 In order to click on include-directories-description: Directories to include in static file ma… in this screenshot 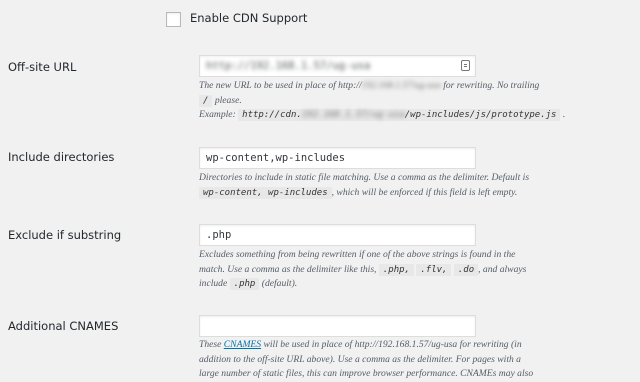, I will do `click(364, 185)`.